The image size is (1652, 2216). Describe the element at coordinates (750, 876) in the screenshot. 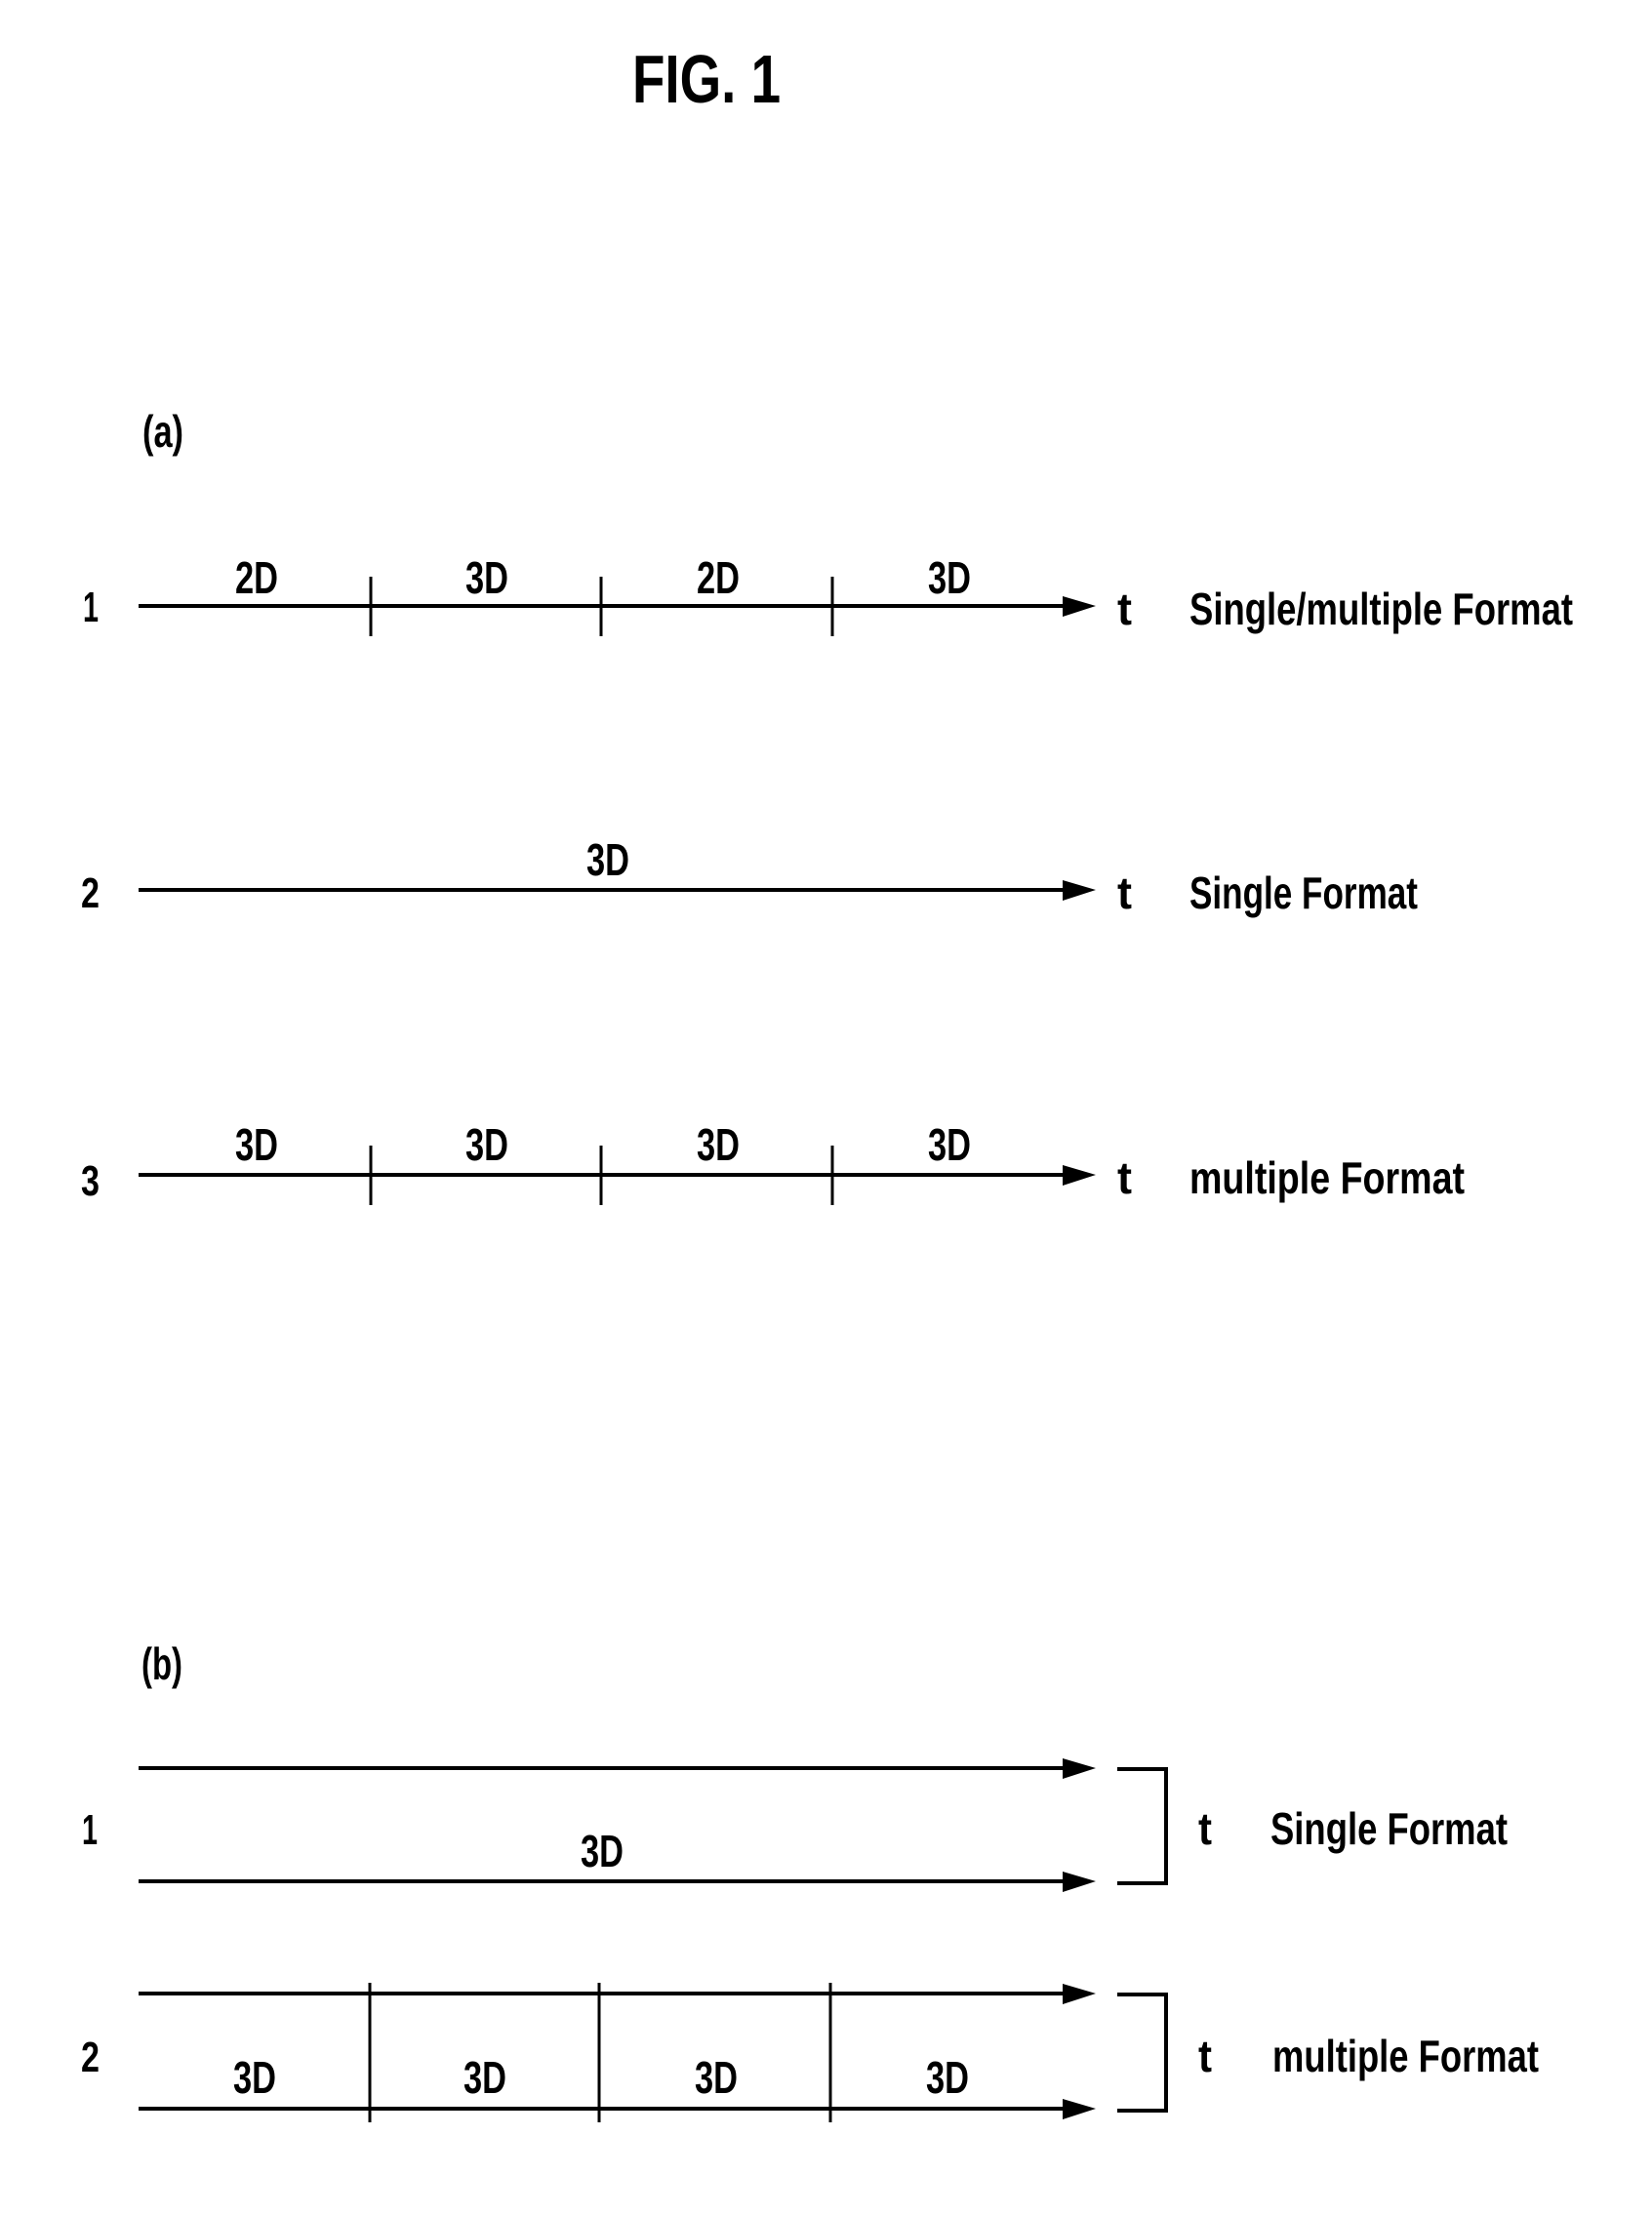

I see `panel-a-row-2: 2 3D t Single Format` at that location.